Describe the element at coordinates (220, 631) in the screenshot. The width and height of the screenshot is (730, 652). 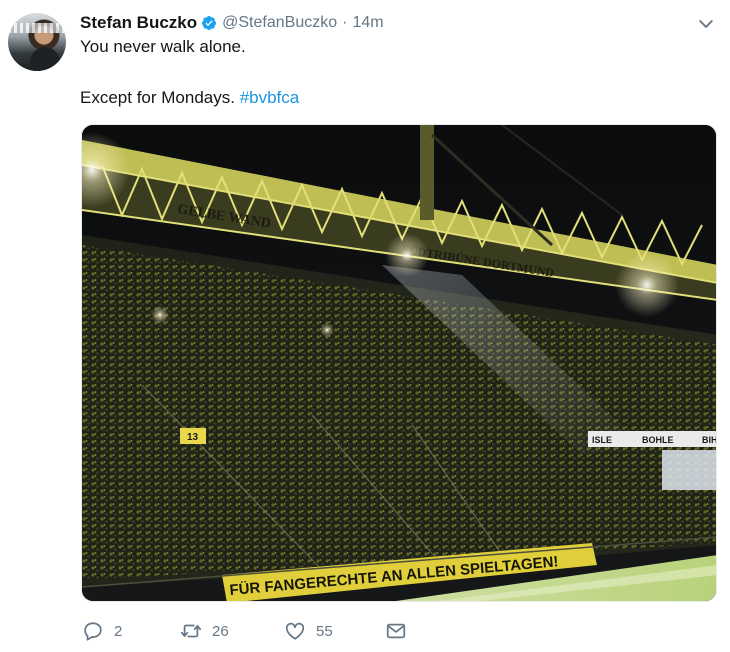
I see `retweet-count: 26` at that location.